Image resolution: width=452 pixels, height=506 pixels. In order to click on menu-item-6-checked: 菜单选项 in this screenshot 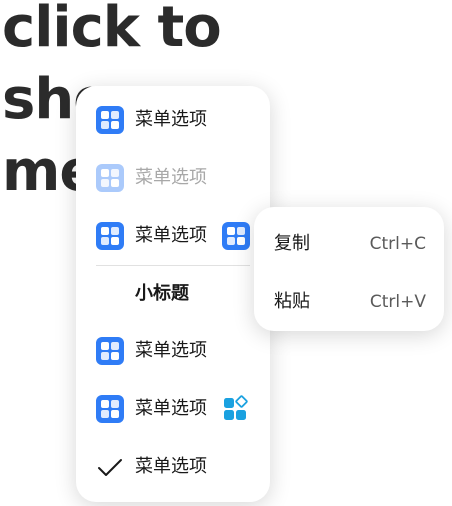, I will do `click(173, 467)`.